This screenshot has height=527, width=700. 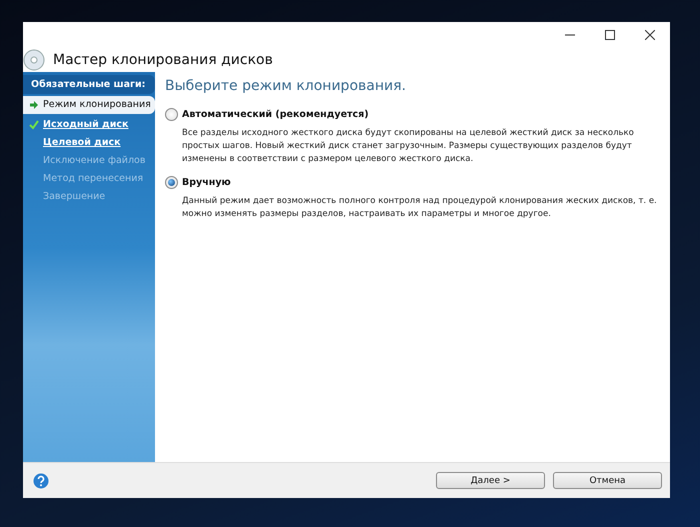 What do you see at coordinates (163, 60) in the screenshot?
I see `window-title: Мастер клонирования дисков` at bounding box center [163, 60].